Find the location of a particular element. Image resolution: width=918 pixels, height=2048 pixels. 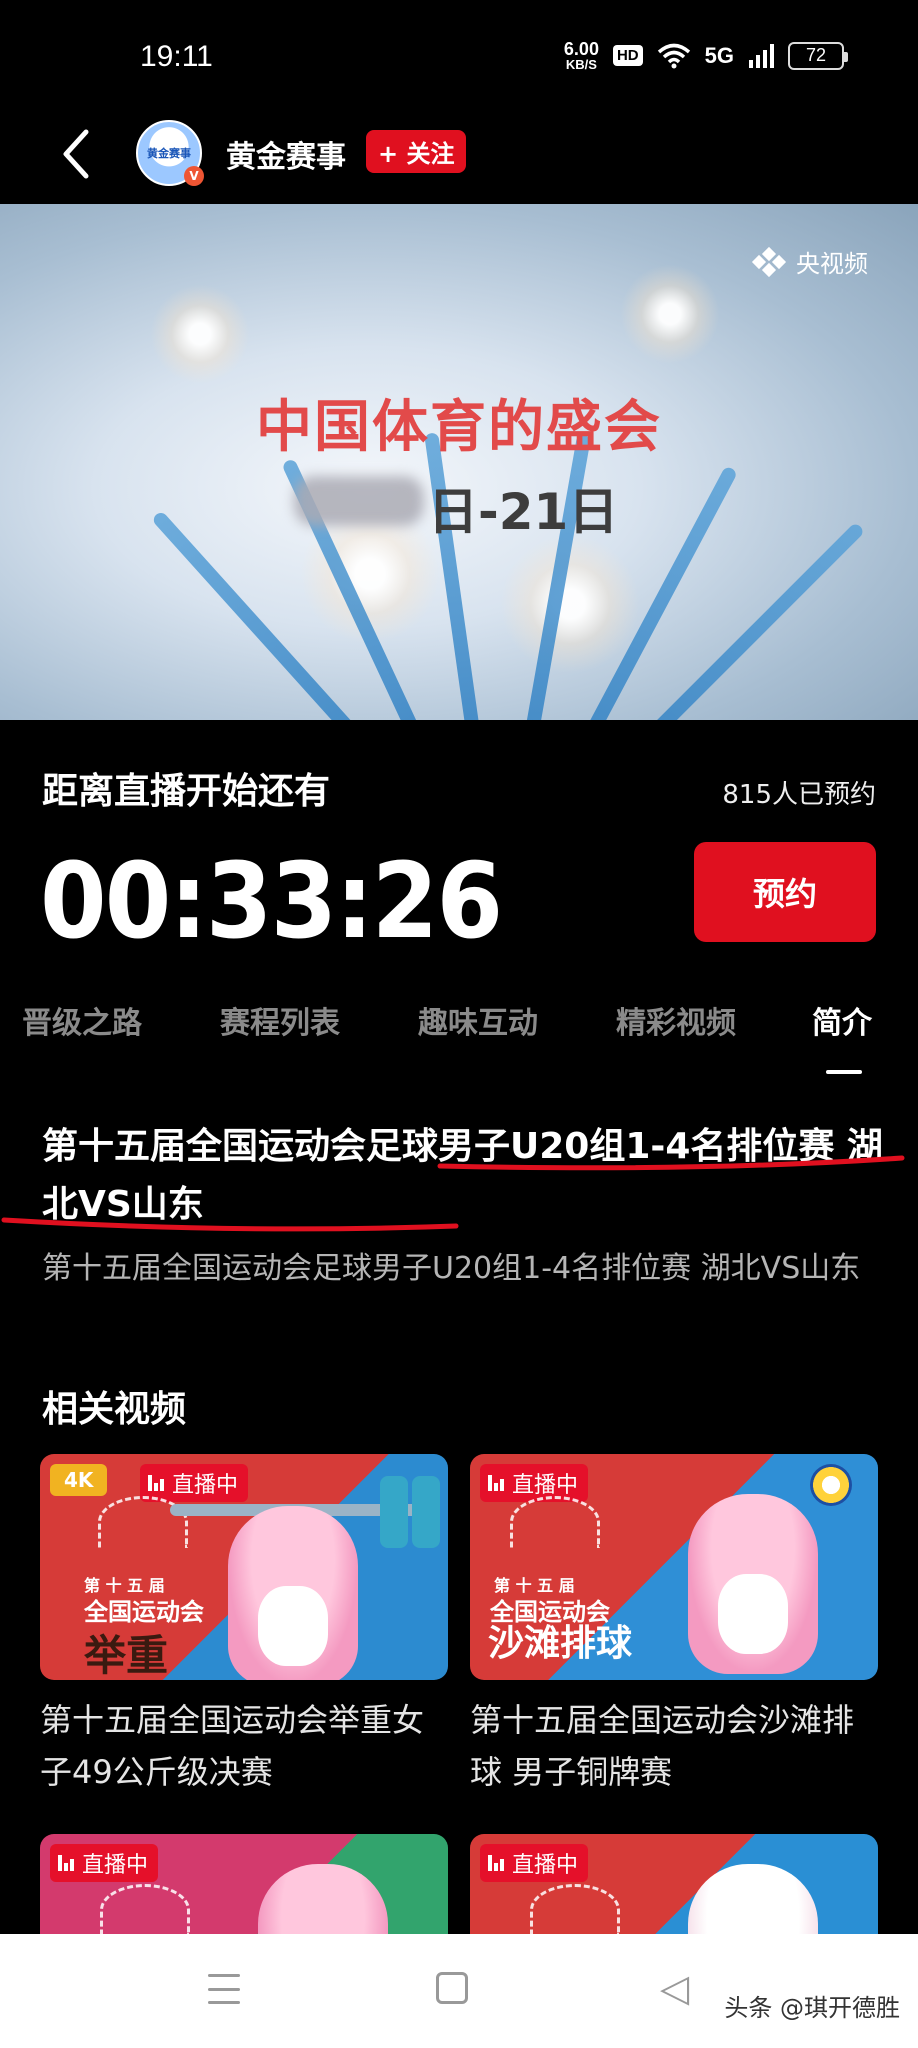

event-title: 第十五届全国运动会足球男子U20组1-4名排位赛 湖北VS山东 is located at coordinates (462, 1175).